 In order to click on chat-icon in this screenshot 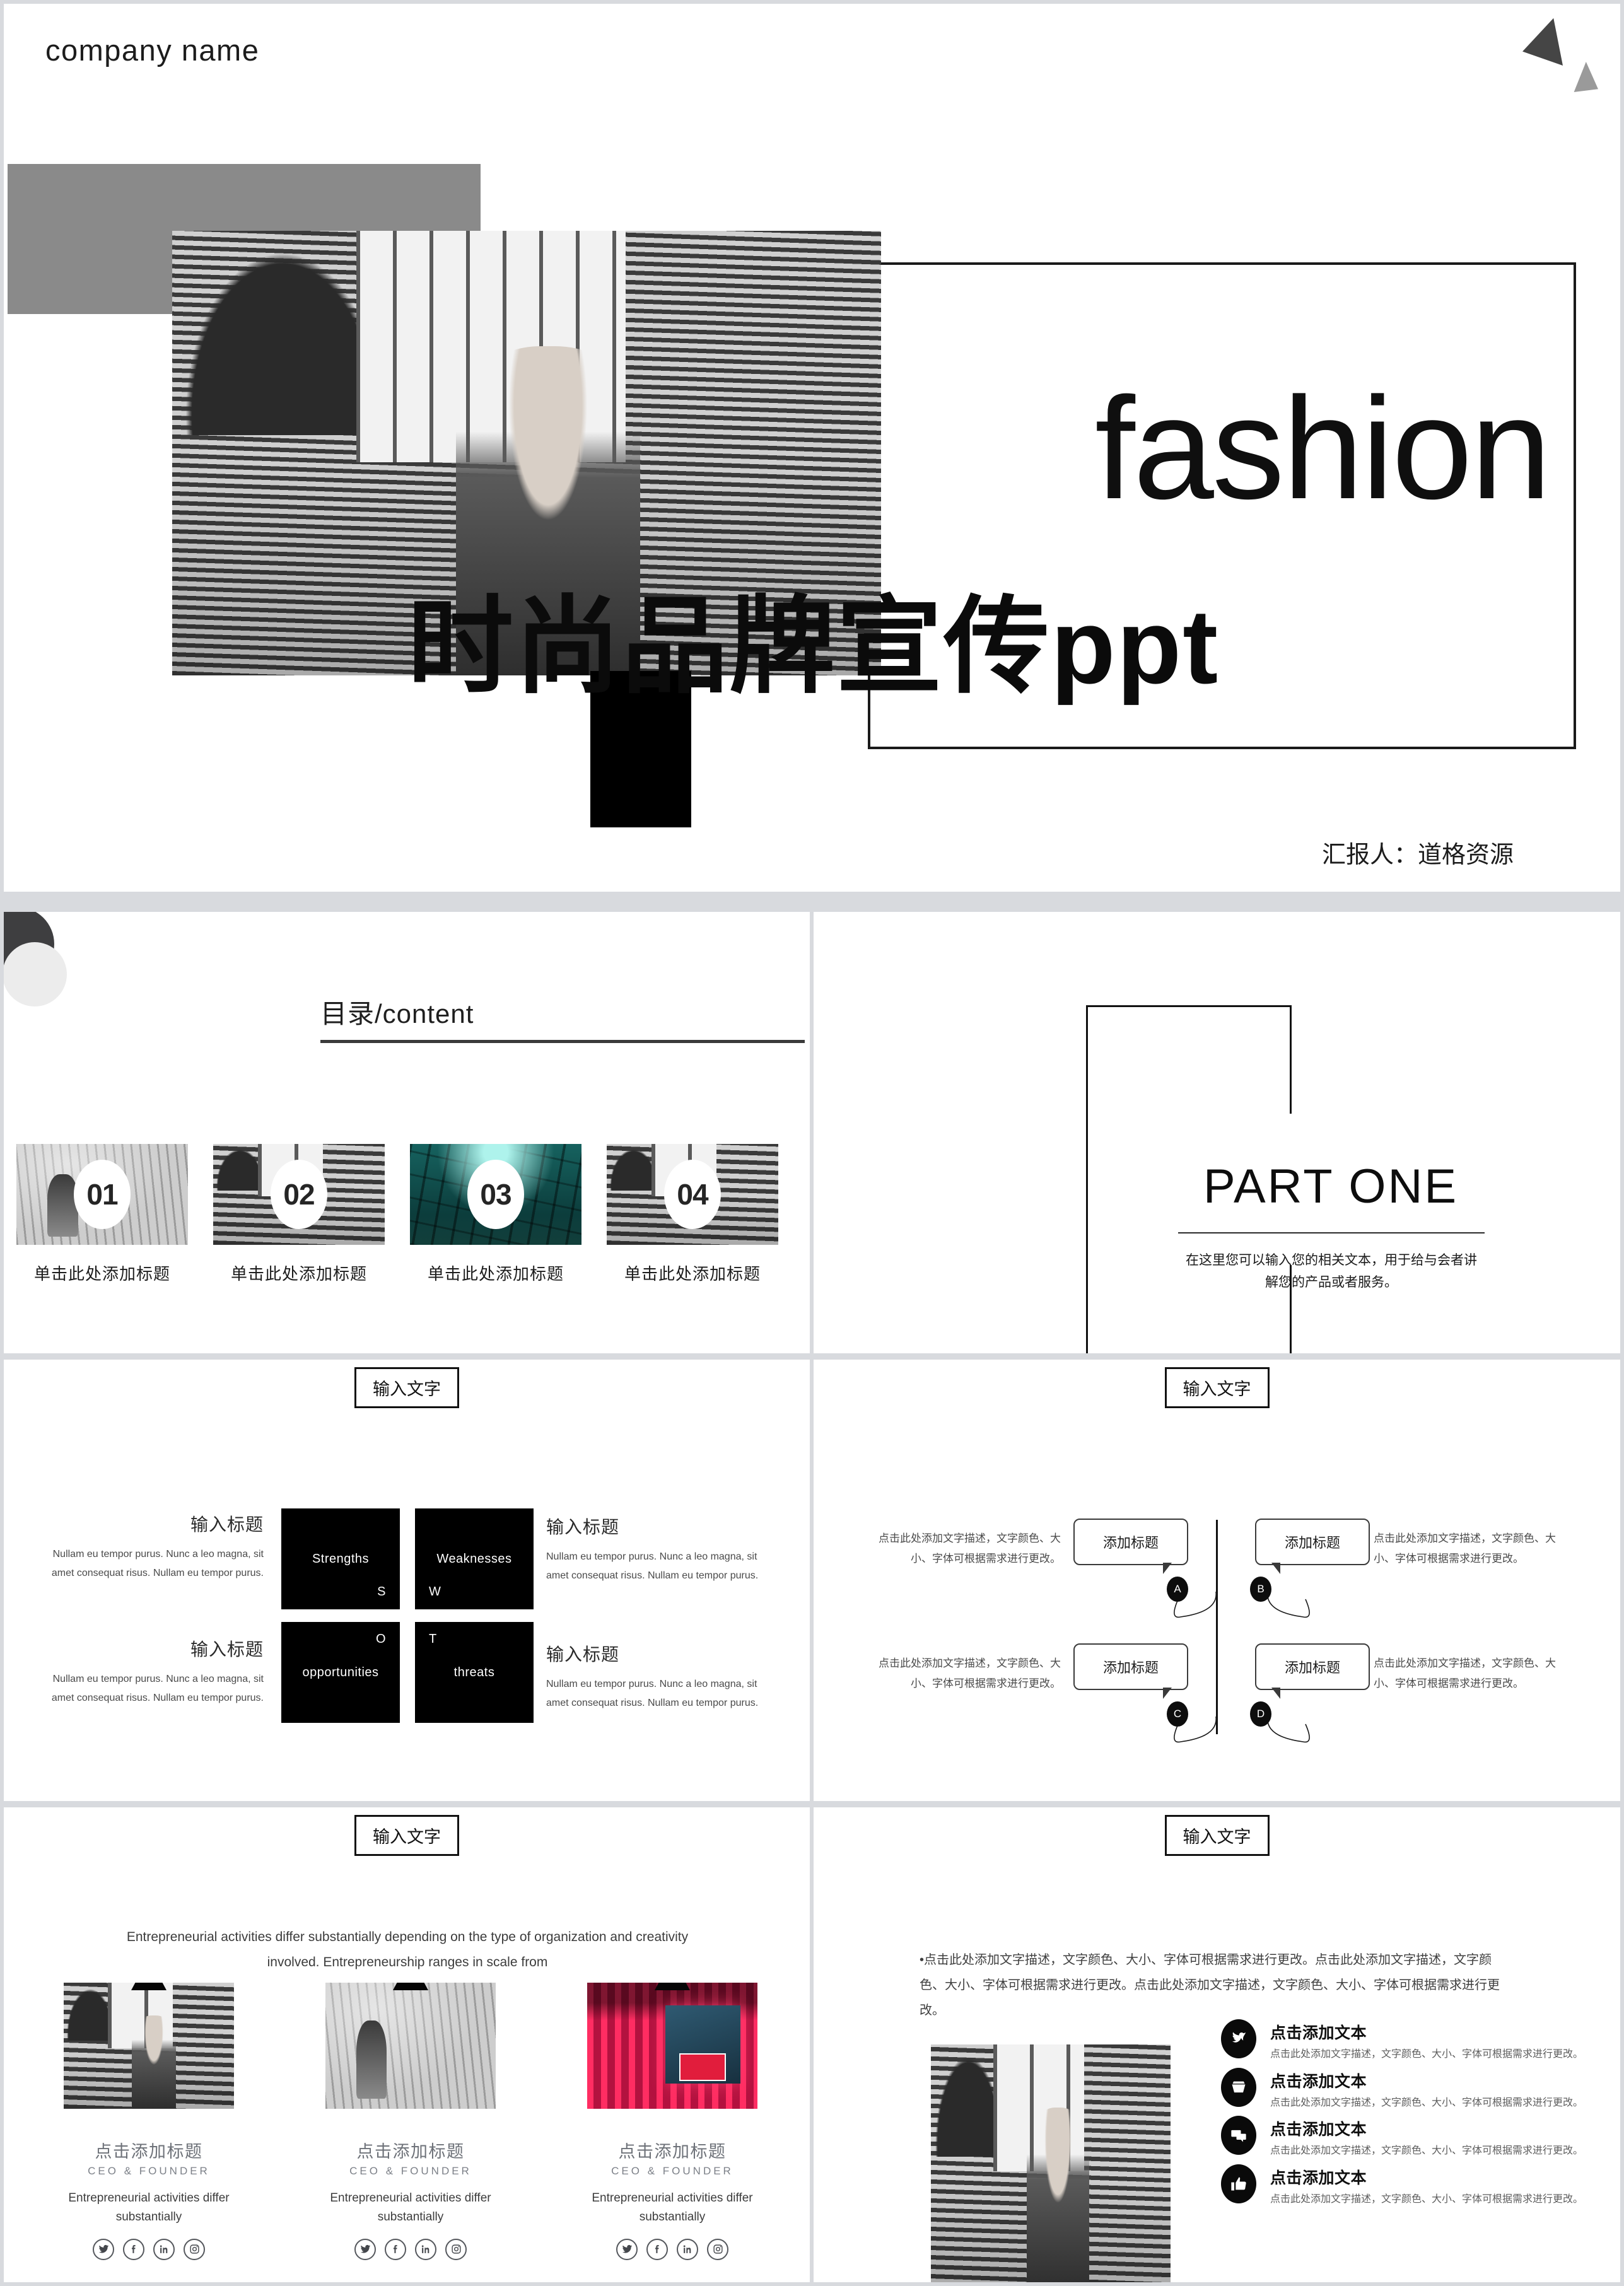, I will do `click(1238, 2135)`.